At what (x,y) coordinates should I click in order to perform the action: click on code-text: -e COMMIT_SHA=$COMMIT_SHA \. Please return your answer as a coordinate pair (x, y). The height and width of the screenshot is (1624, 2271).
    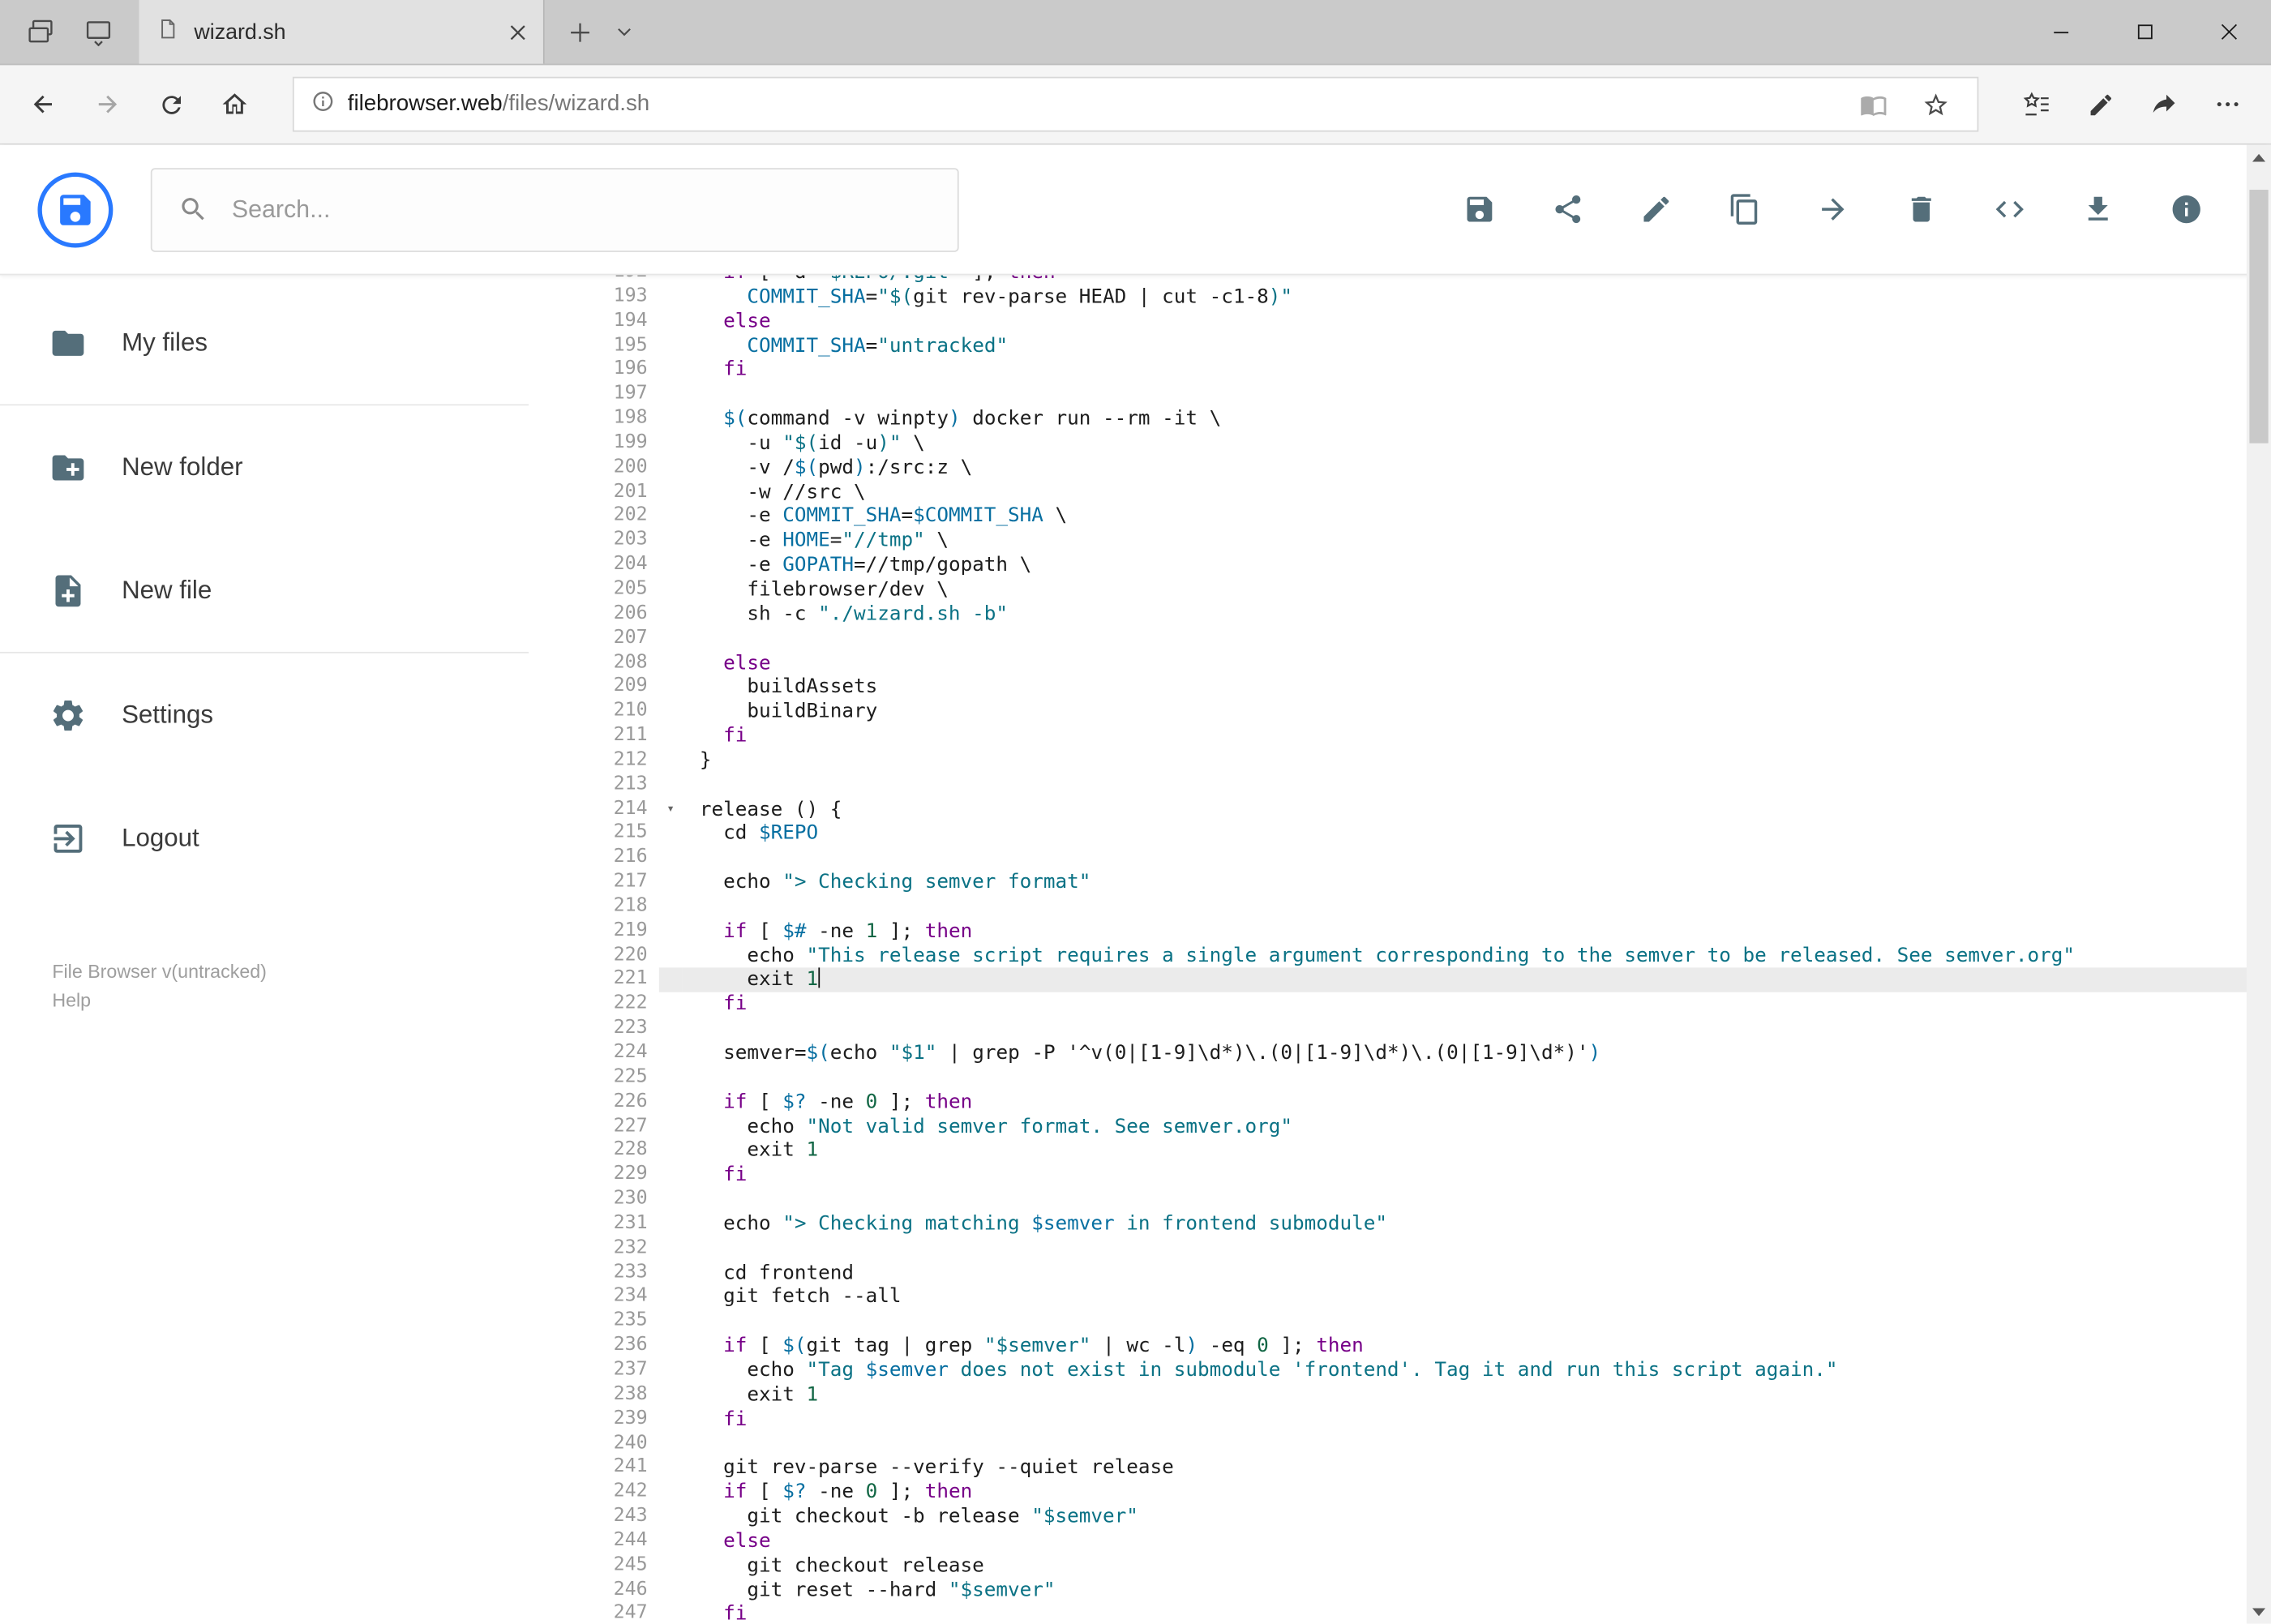
    Looking at the image, I should click on (1476, 517).